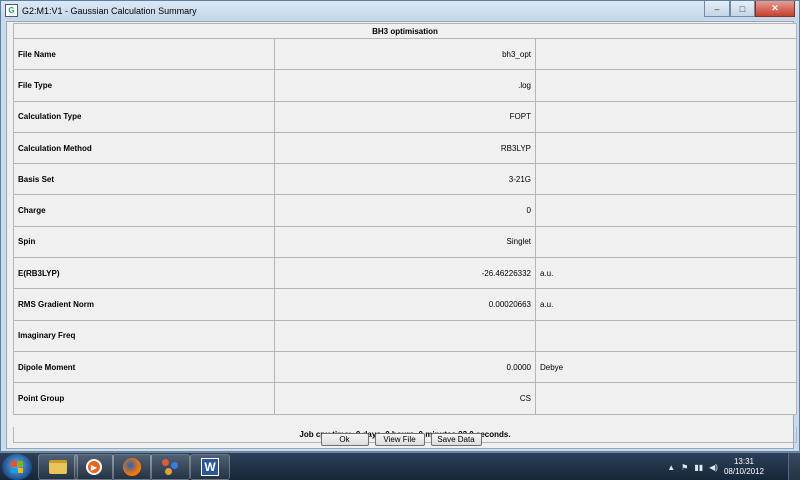 This screenshot has height=480, width=800. What do you see at coordinates (684, 467) in the screenshot?
I see `action-center-flag-icon: ⚑` at bounding box center [684, 467].